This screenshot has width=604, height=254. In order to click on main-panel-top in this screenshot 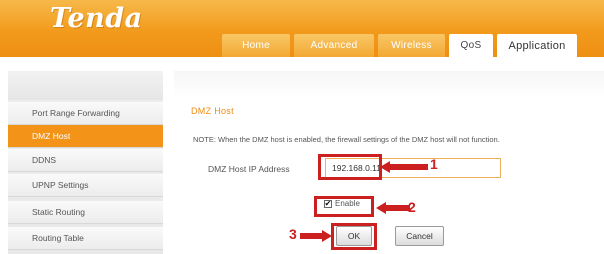, I will do `click(389, 85)`.